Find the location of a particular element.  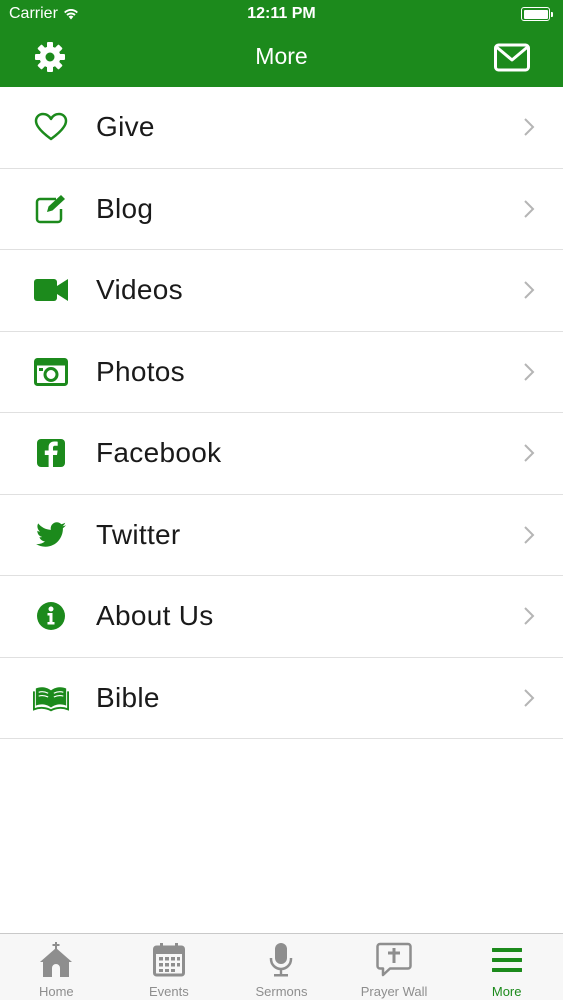

menu-item-label: Give is located at coordinates (125, 127).